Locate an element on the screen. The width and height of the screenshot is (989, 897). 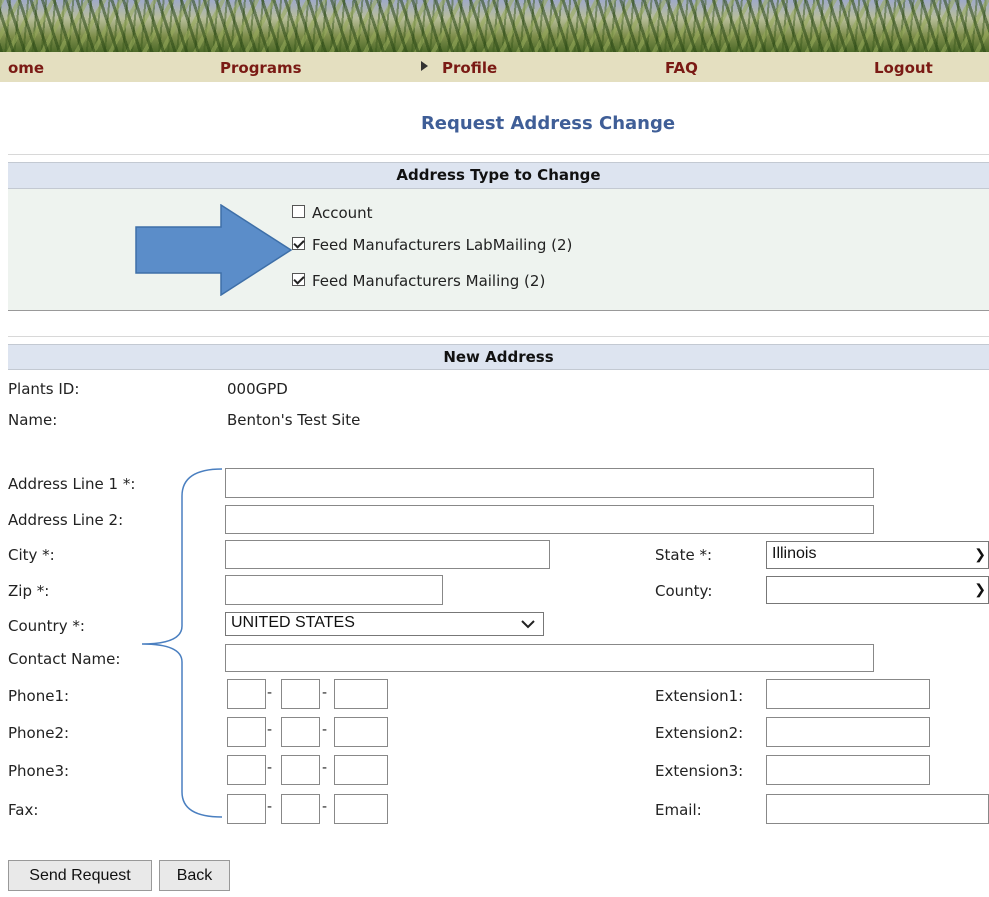
bracket-icon is located at coordinates (182, 643).